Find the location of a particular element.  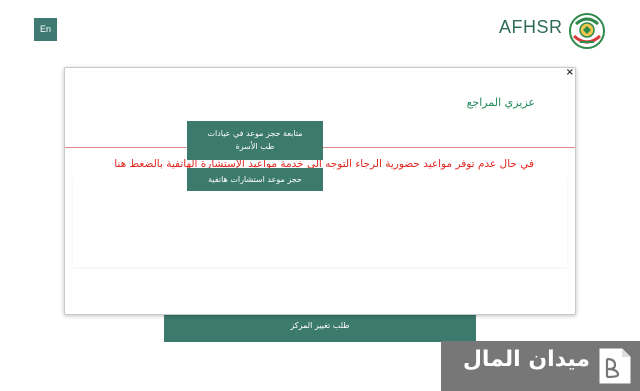

book-phone-consultation-button: حجز موعد استشارات هاتفية is located at coordinates (255, 179).